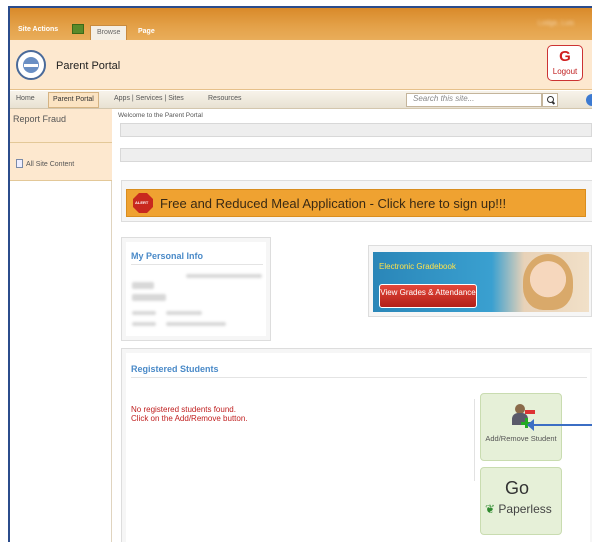 This screenshot has width=592, height=542. I want to click on nav-item-apps-services-sites: Apps | Services | Sites, so click(149, 98).